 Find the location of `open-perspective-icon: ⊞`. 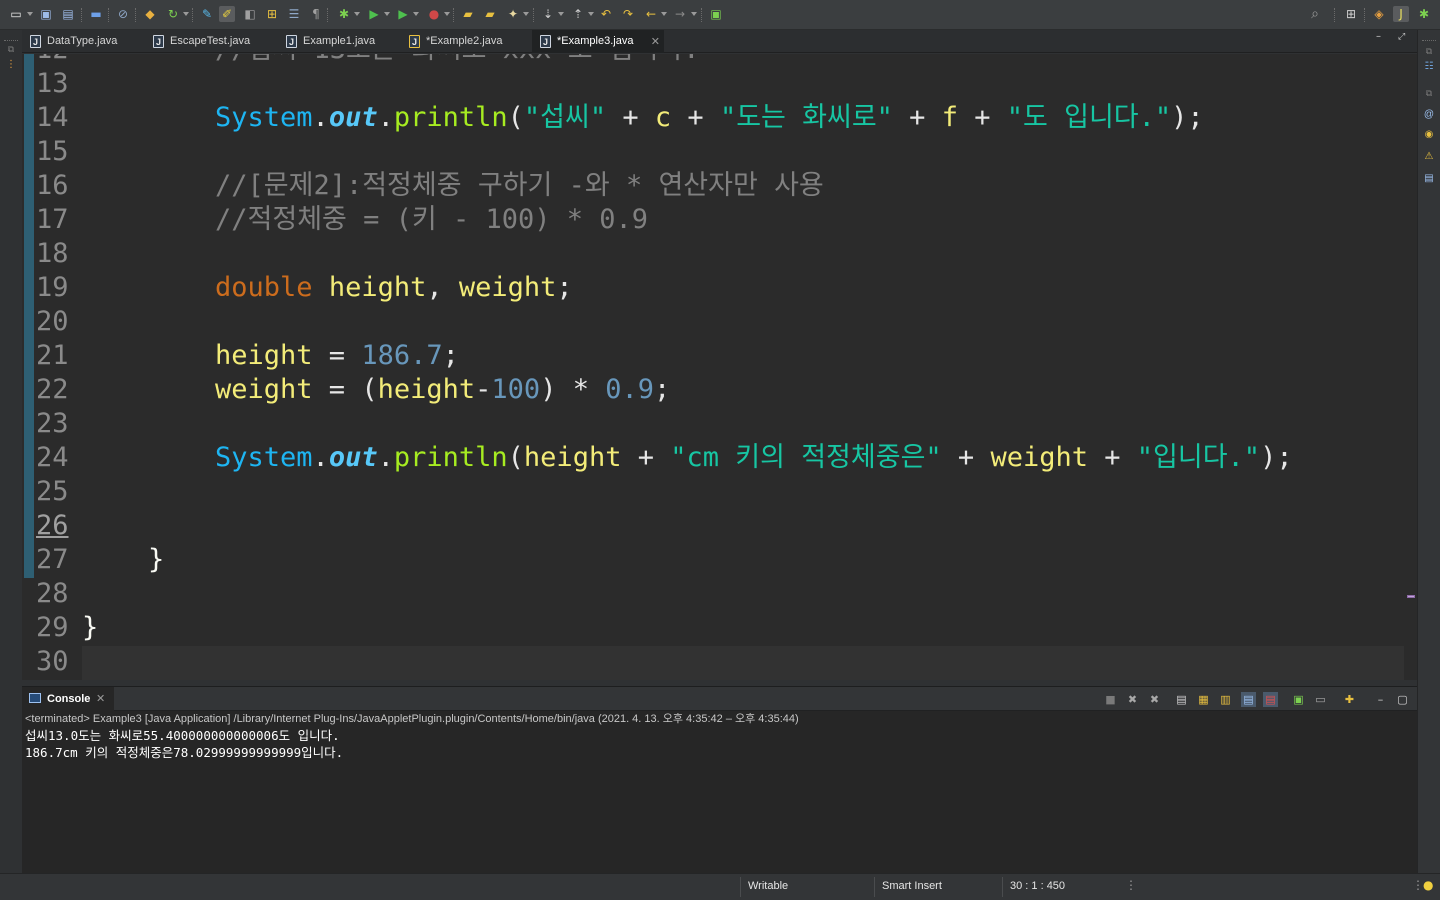

open-perspective-icon: ⊞ is located at coordinates (1351, 14).